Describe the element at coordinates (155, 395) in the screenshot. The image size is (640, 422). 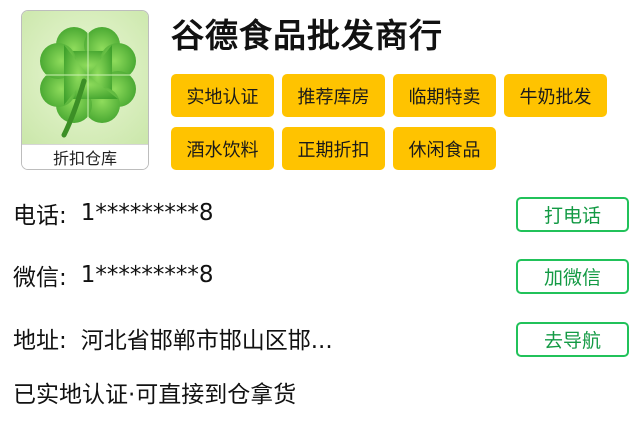
I see `verification-note: 已实地认证·可直接到仓拿货` at that location.